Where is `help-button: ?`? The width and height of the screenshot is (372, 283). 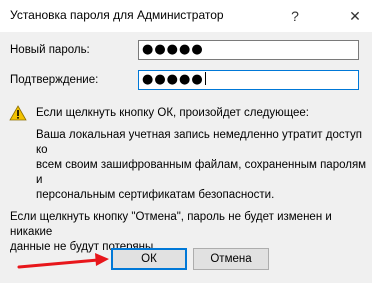 help-button: ? is located at coordinates (295, 16).